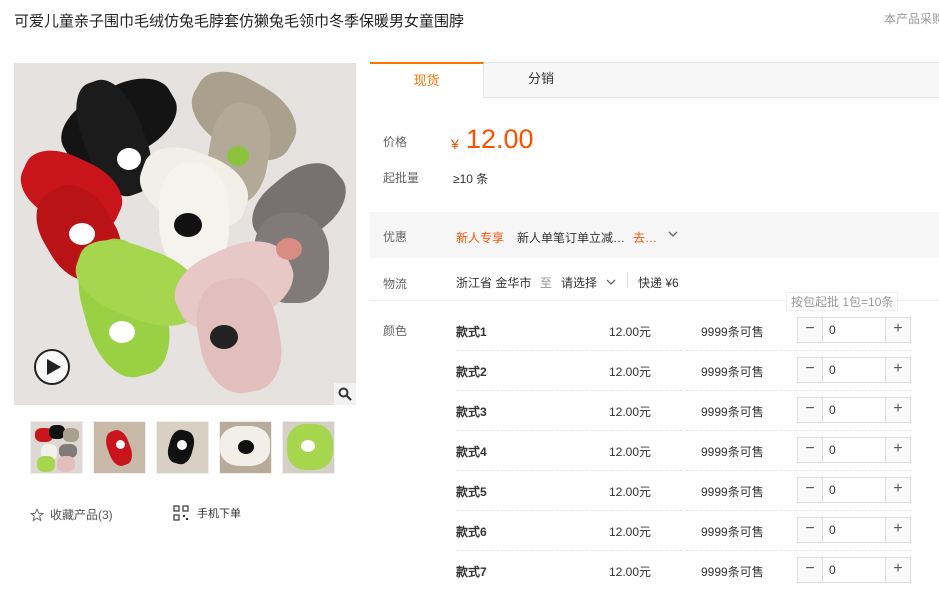 The image size is (939, 599). What do you see at coordinates (480, 238) in the screenshot?
I see `promo-tag: 新人专享` at bounding box center [480, 238].